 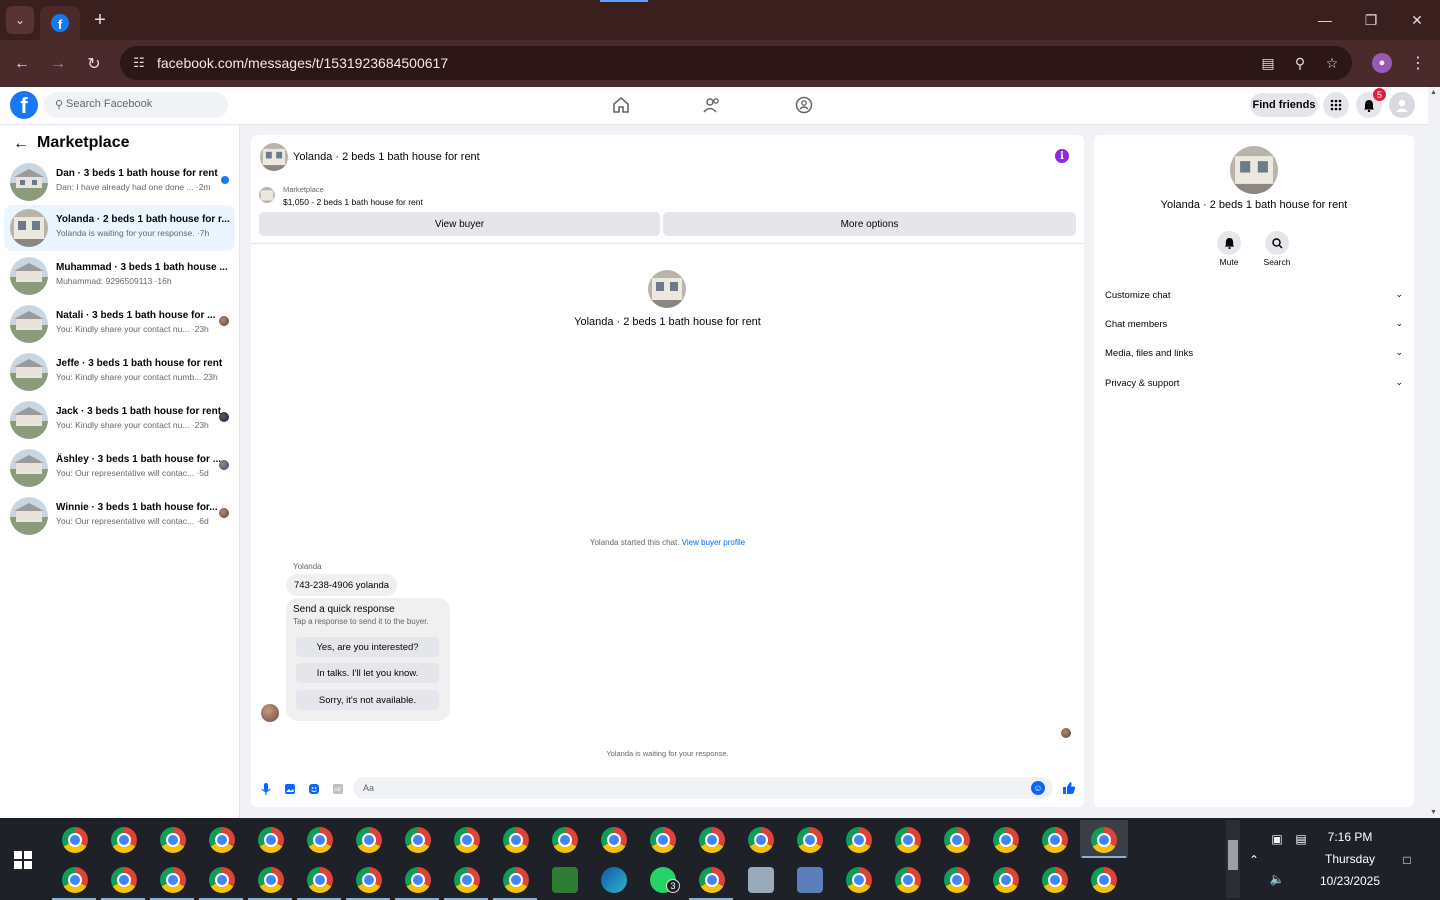 I want to click on browser-profile-icon: ●, so click(x=1382, y=63).